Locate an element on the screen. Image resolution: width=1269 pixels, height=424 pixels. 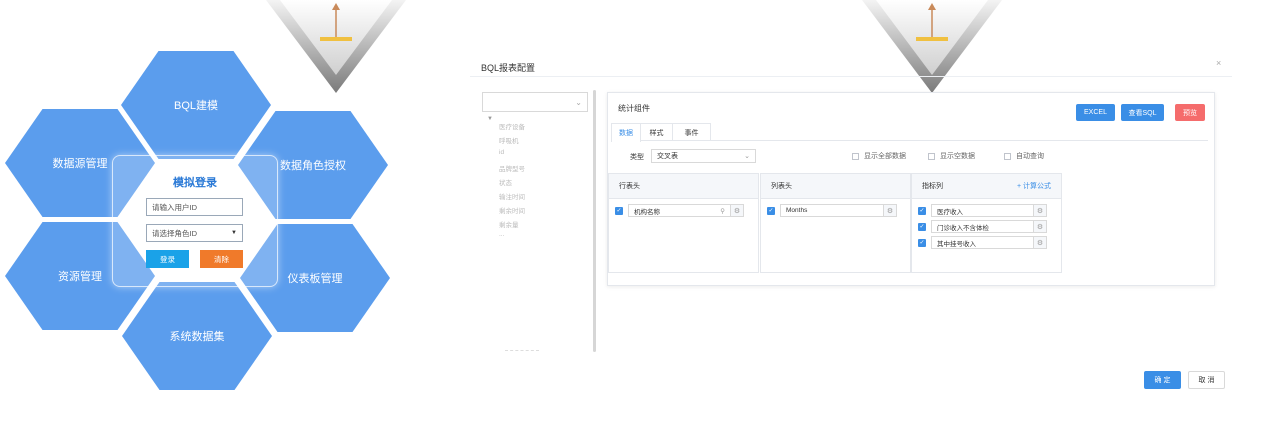
type-select-value: 交叉表 is located at coordinates (667, 156).